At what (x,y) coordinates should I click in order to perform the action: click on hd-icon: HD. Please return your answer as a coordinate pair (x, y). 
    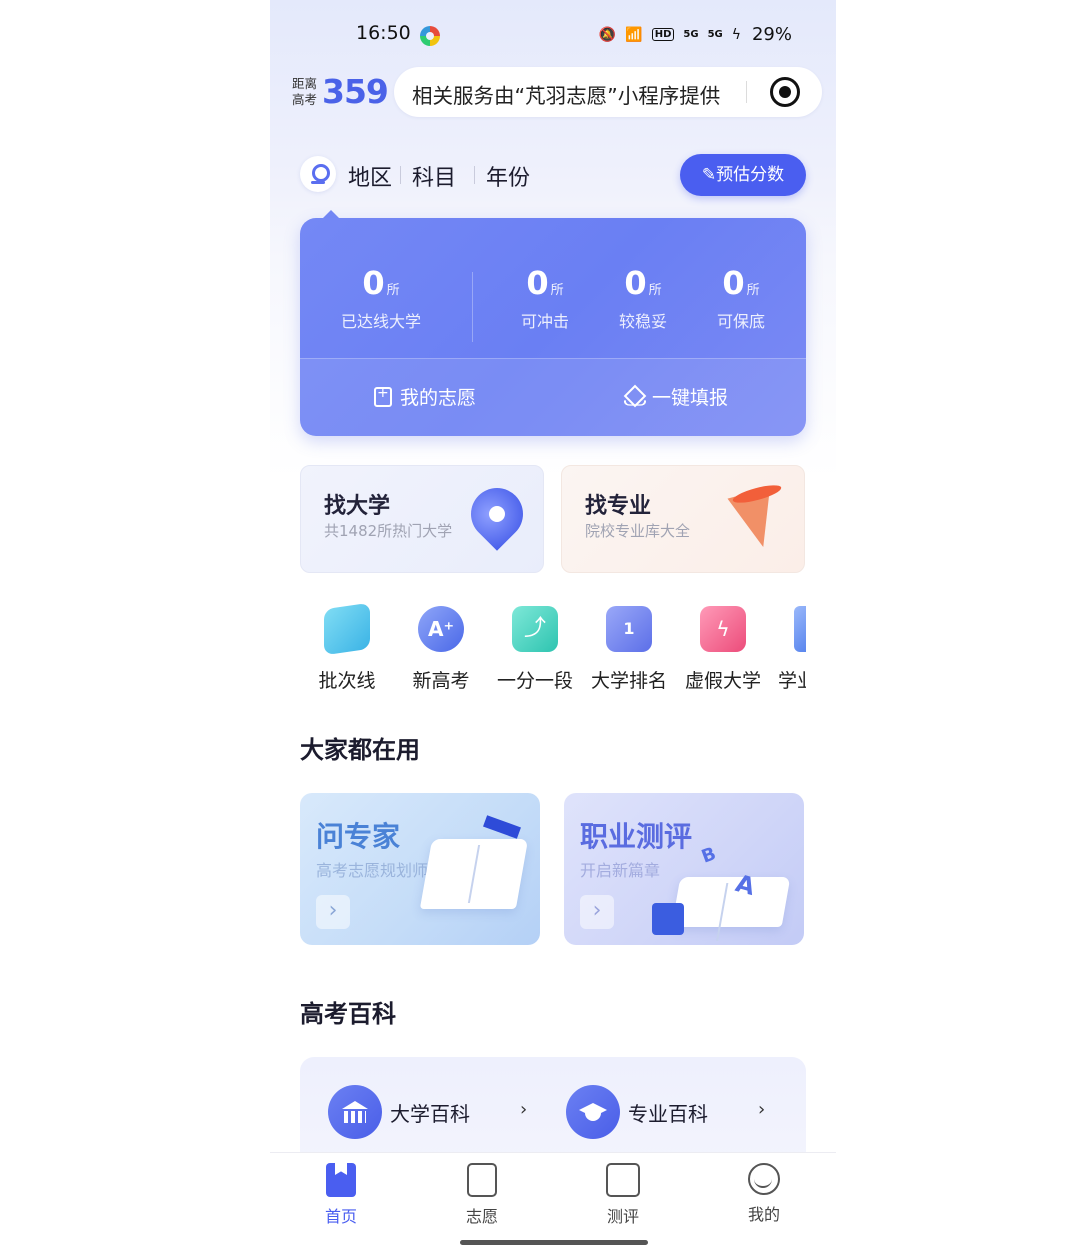
    Looking at the image, I should click on (663, 34).